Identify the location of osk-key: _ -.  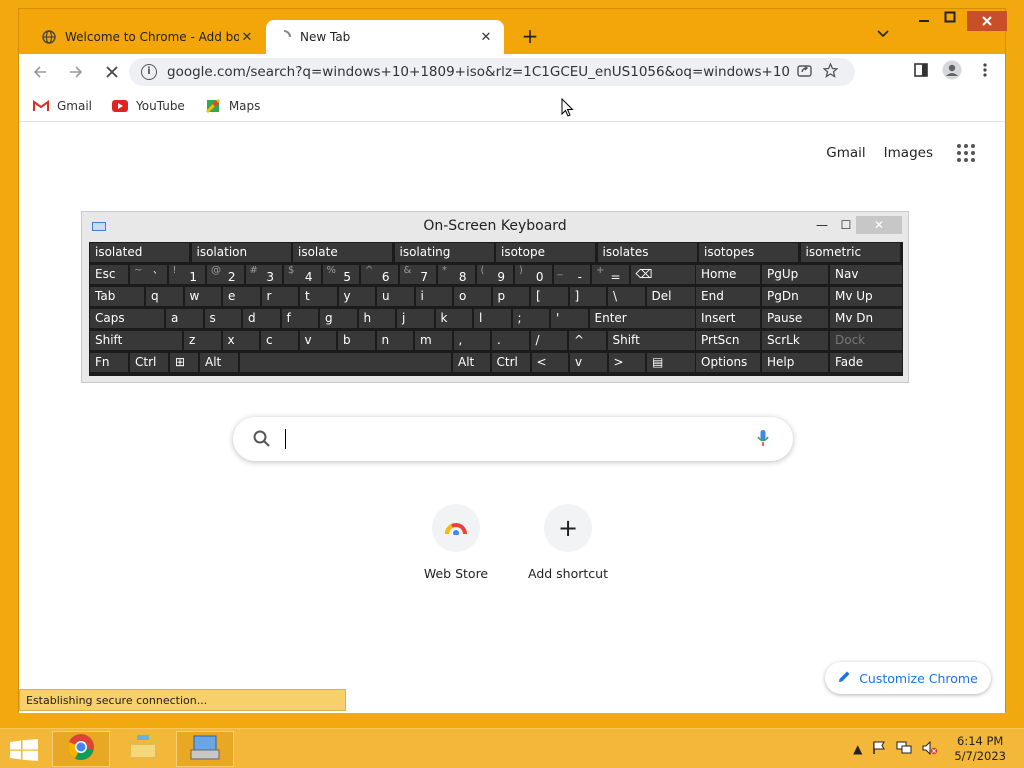
(571, 274).